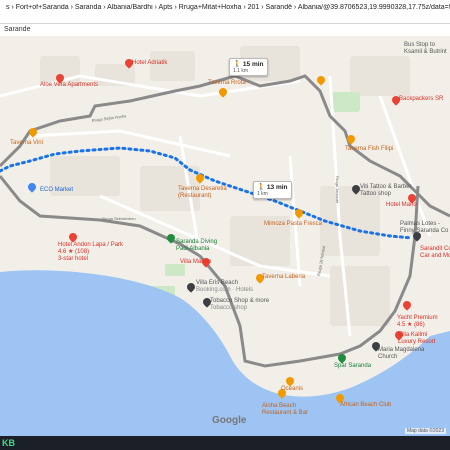 This screenshot has height=450, width=450. Describe the element at coordinates (401, 354) in the screenshot. I see `place-label: Maria Magdalena Church` at that location.